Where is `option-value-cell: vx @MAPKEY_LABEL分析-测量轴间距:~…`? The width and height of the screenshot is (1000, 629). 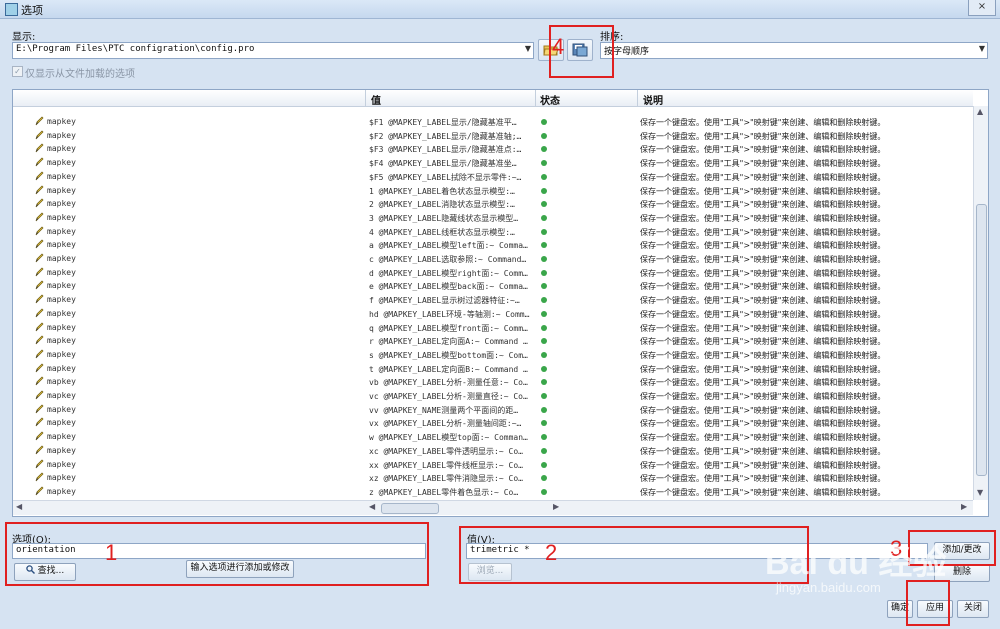
option-value-cell: vx @MAPKEY_LABEL分析-测量轴间距:~… is located at coordinates (445, 424).